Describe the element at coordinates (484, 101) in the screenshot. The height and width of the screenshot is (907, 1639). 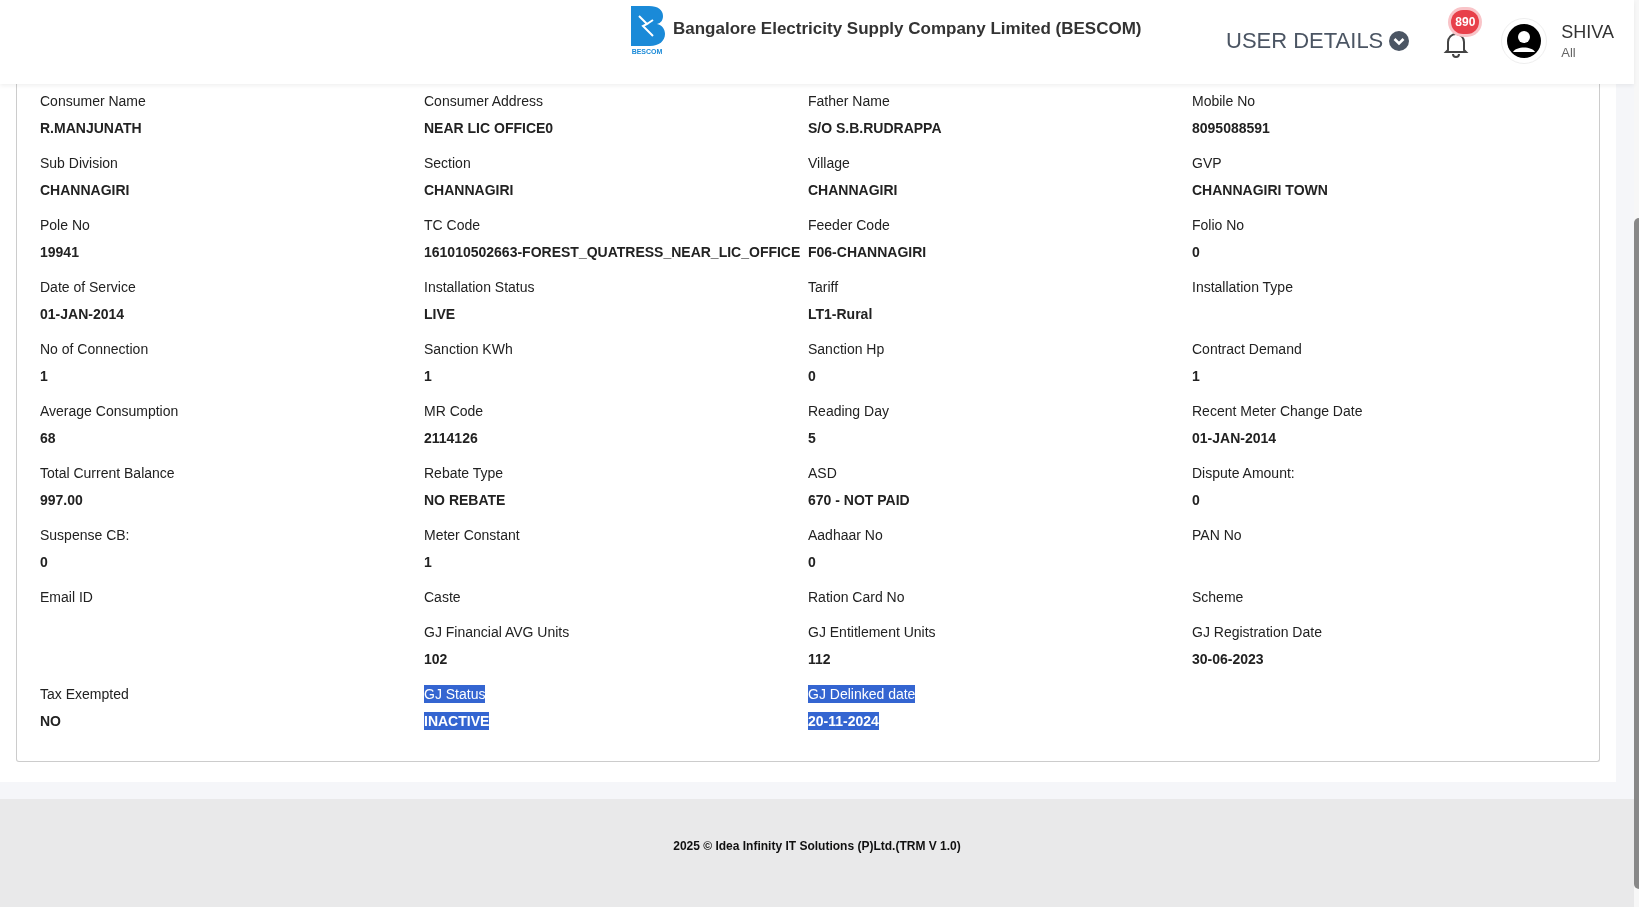
I see `field-label: Consumer Address` at that location.